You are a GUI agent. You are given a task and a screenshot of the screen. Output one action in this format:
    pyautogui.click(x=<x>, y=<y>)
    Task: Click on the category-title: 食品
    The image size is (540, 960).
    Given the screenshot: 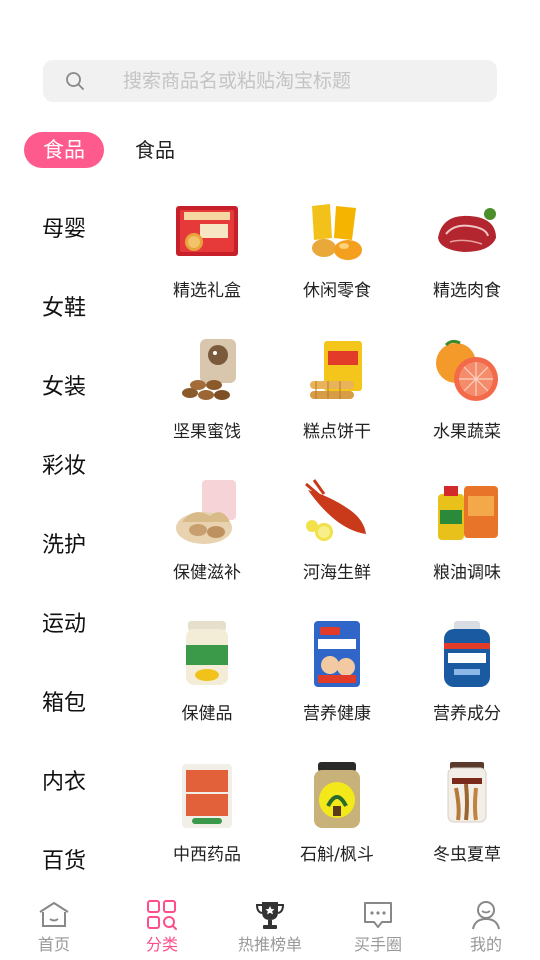 What is the action you would take?
    pyautogui.click(x=155, y=150)
    